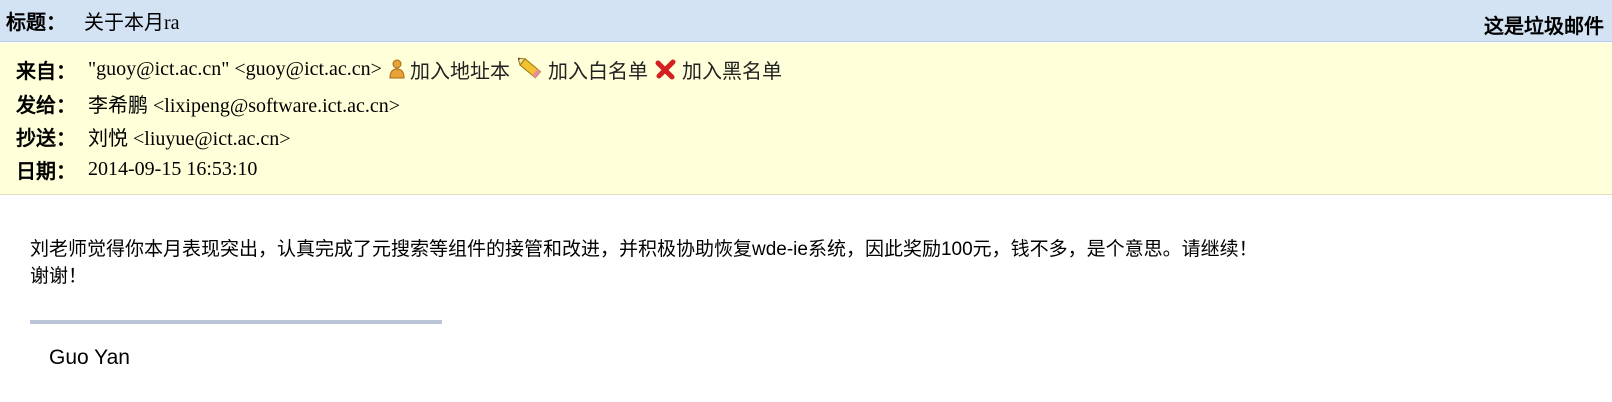  I want to click on report-spam-link: 这是垃圾邮件, so click(1544, 24).